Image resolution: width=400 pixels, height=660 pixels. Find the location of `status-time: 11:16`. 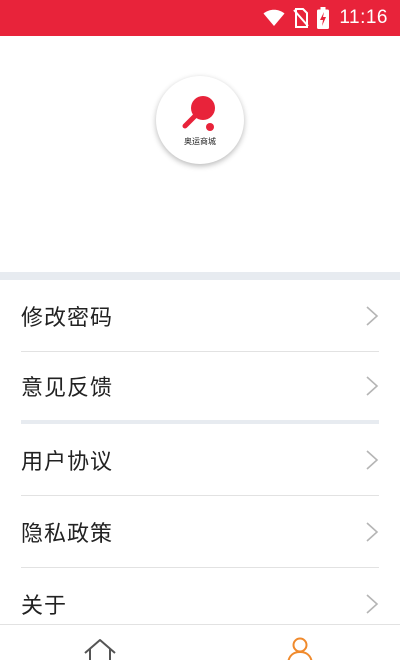

status-time: 11:16 is located at coordinates (363, 17).